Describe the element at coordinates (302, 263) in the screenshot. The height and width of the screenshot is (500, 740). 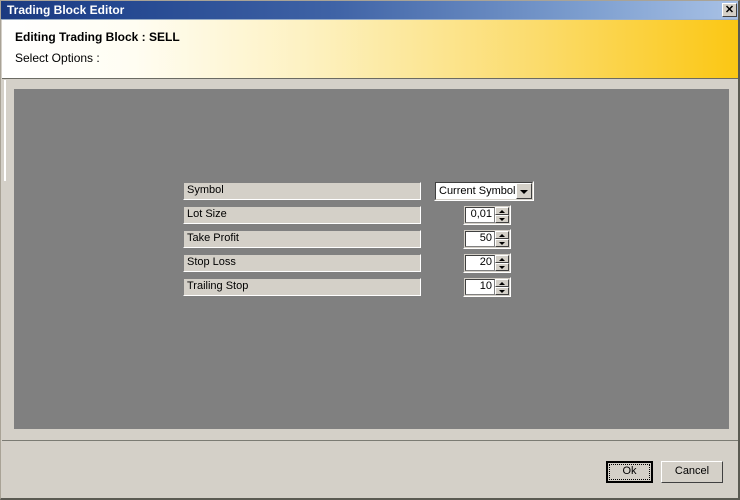
I see `label-field-stop-loss: Stop Loss` at that location.